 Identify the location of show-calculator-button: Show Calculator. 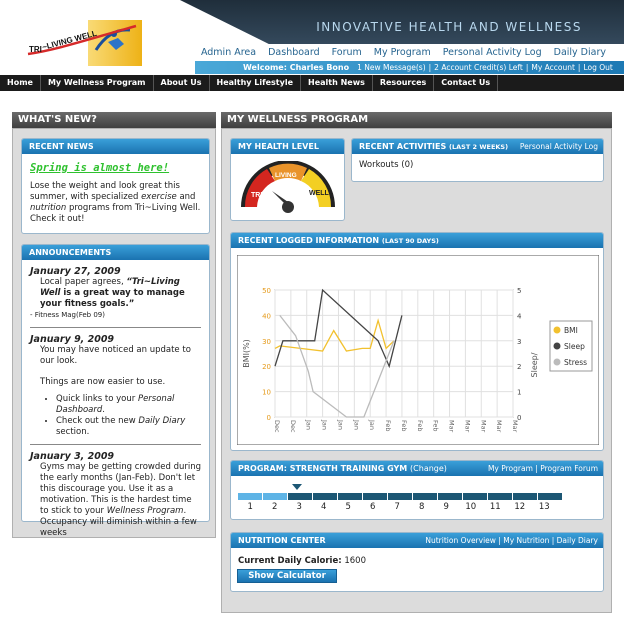
(287, 576).